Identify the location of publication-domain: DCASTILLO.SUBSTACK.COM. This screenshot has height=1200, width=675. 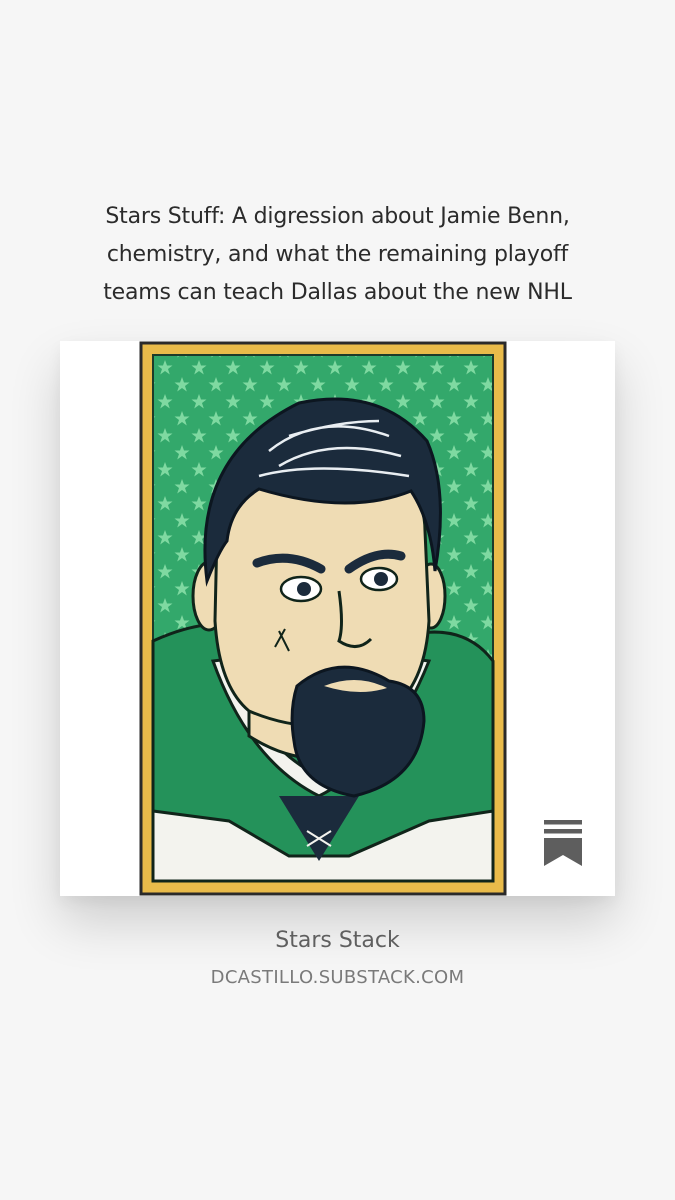
(337, 977).